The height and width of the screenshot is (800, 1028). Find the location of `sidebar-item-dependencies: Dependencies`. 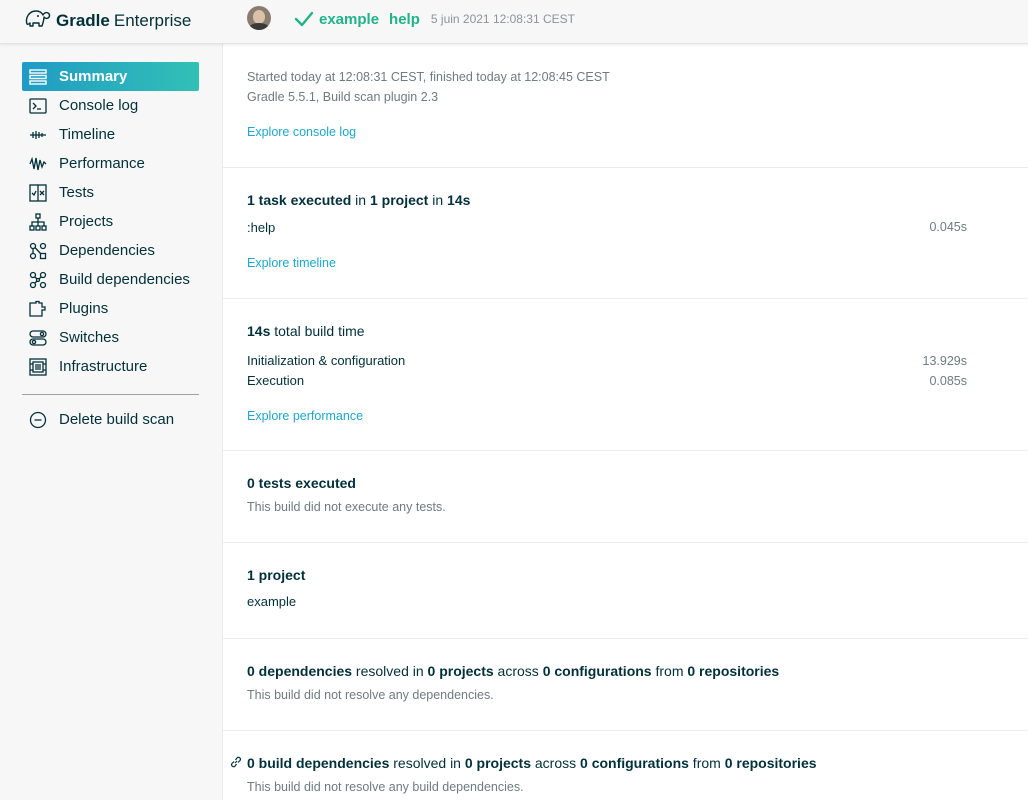

sidebar-item-dependencies: Dependencies is located at coordinates (110, 250).